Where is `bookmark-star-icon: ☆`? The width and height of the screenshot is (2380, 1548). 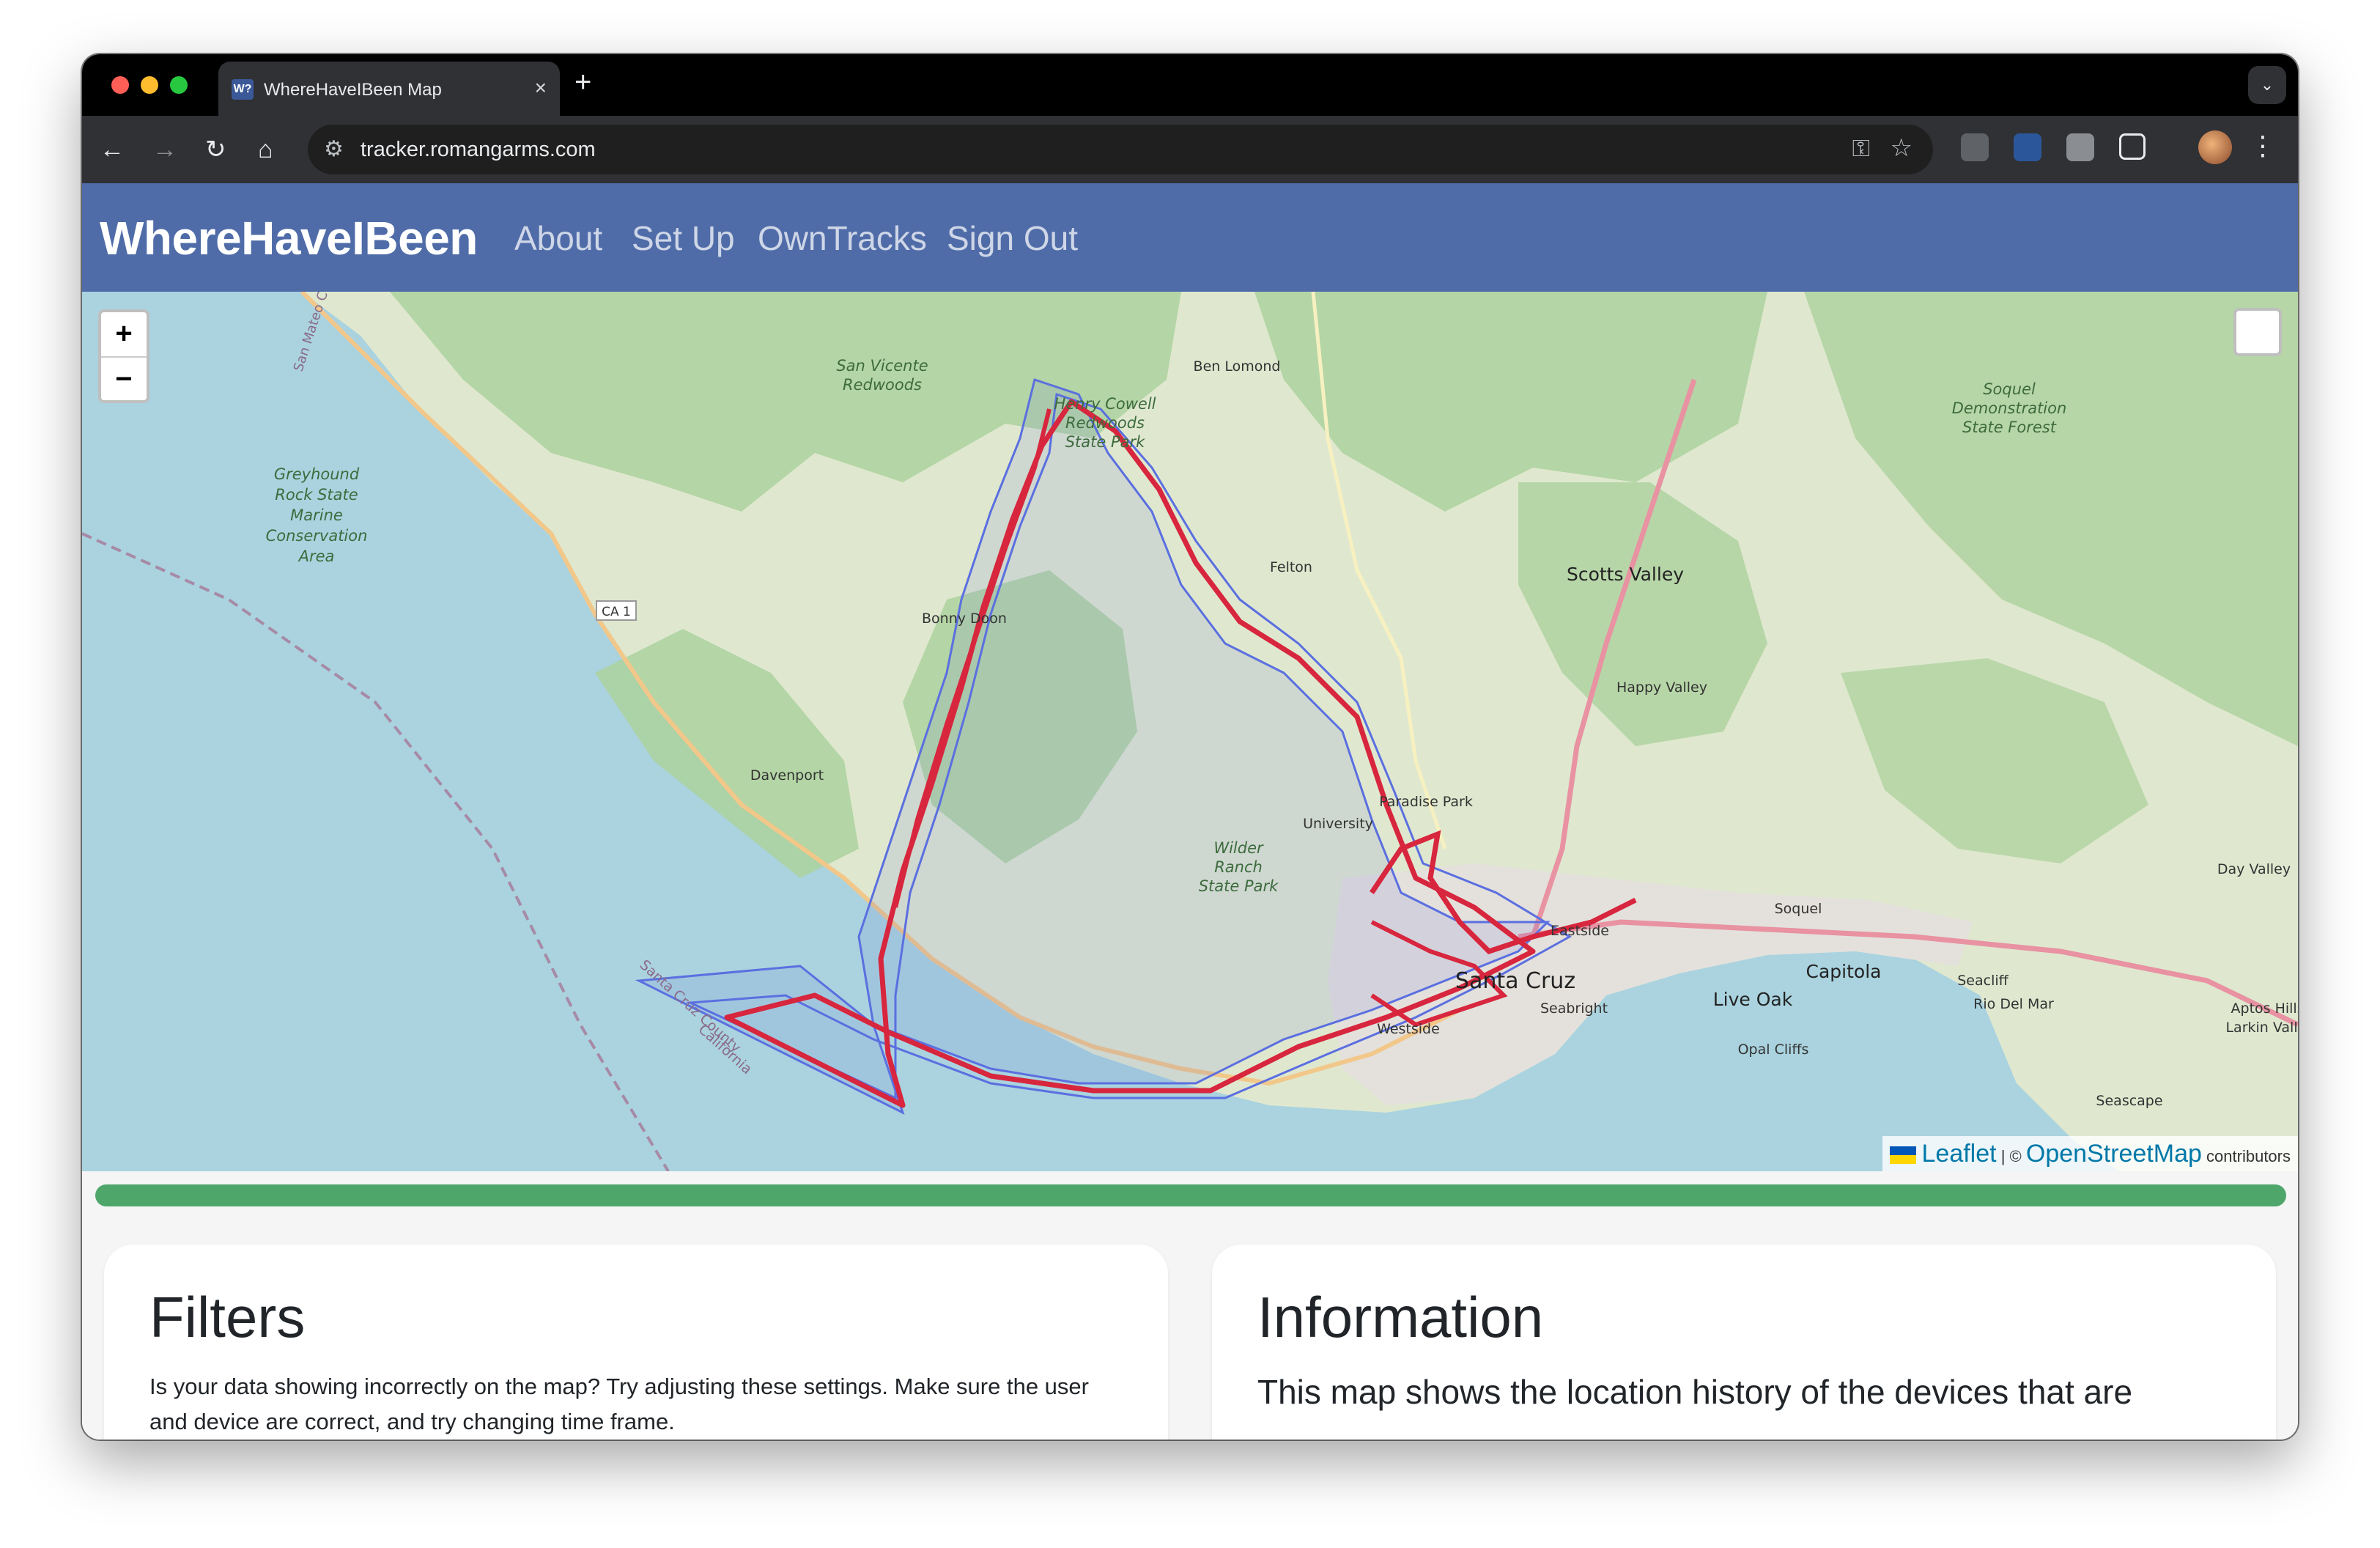
bookmark-star-icon: ☆ is located at coordinates (1901, 148).